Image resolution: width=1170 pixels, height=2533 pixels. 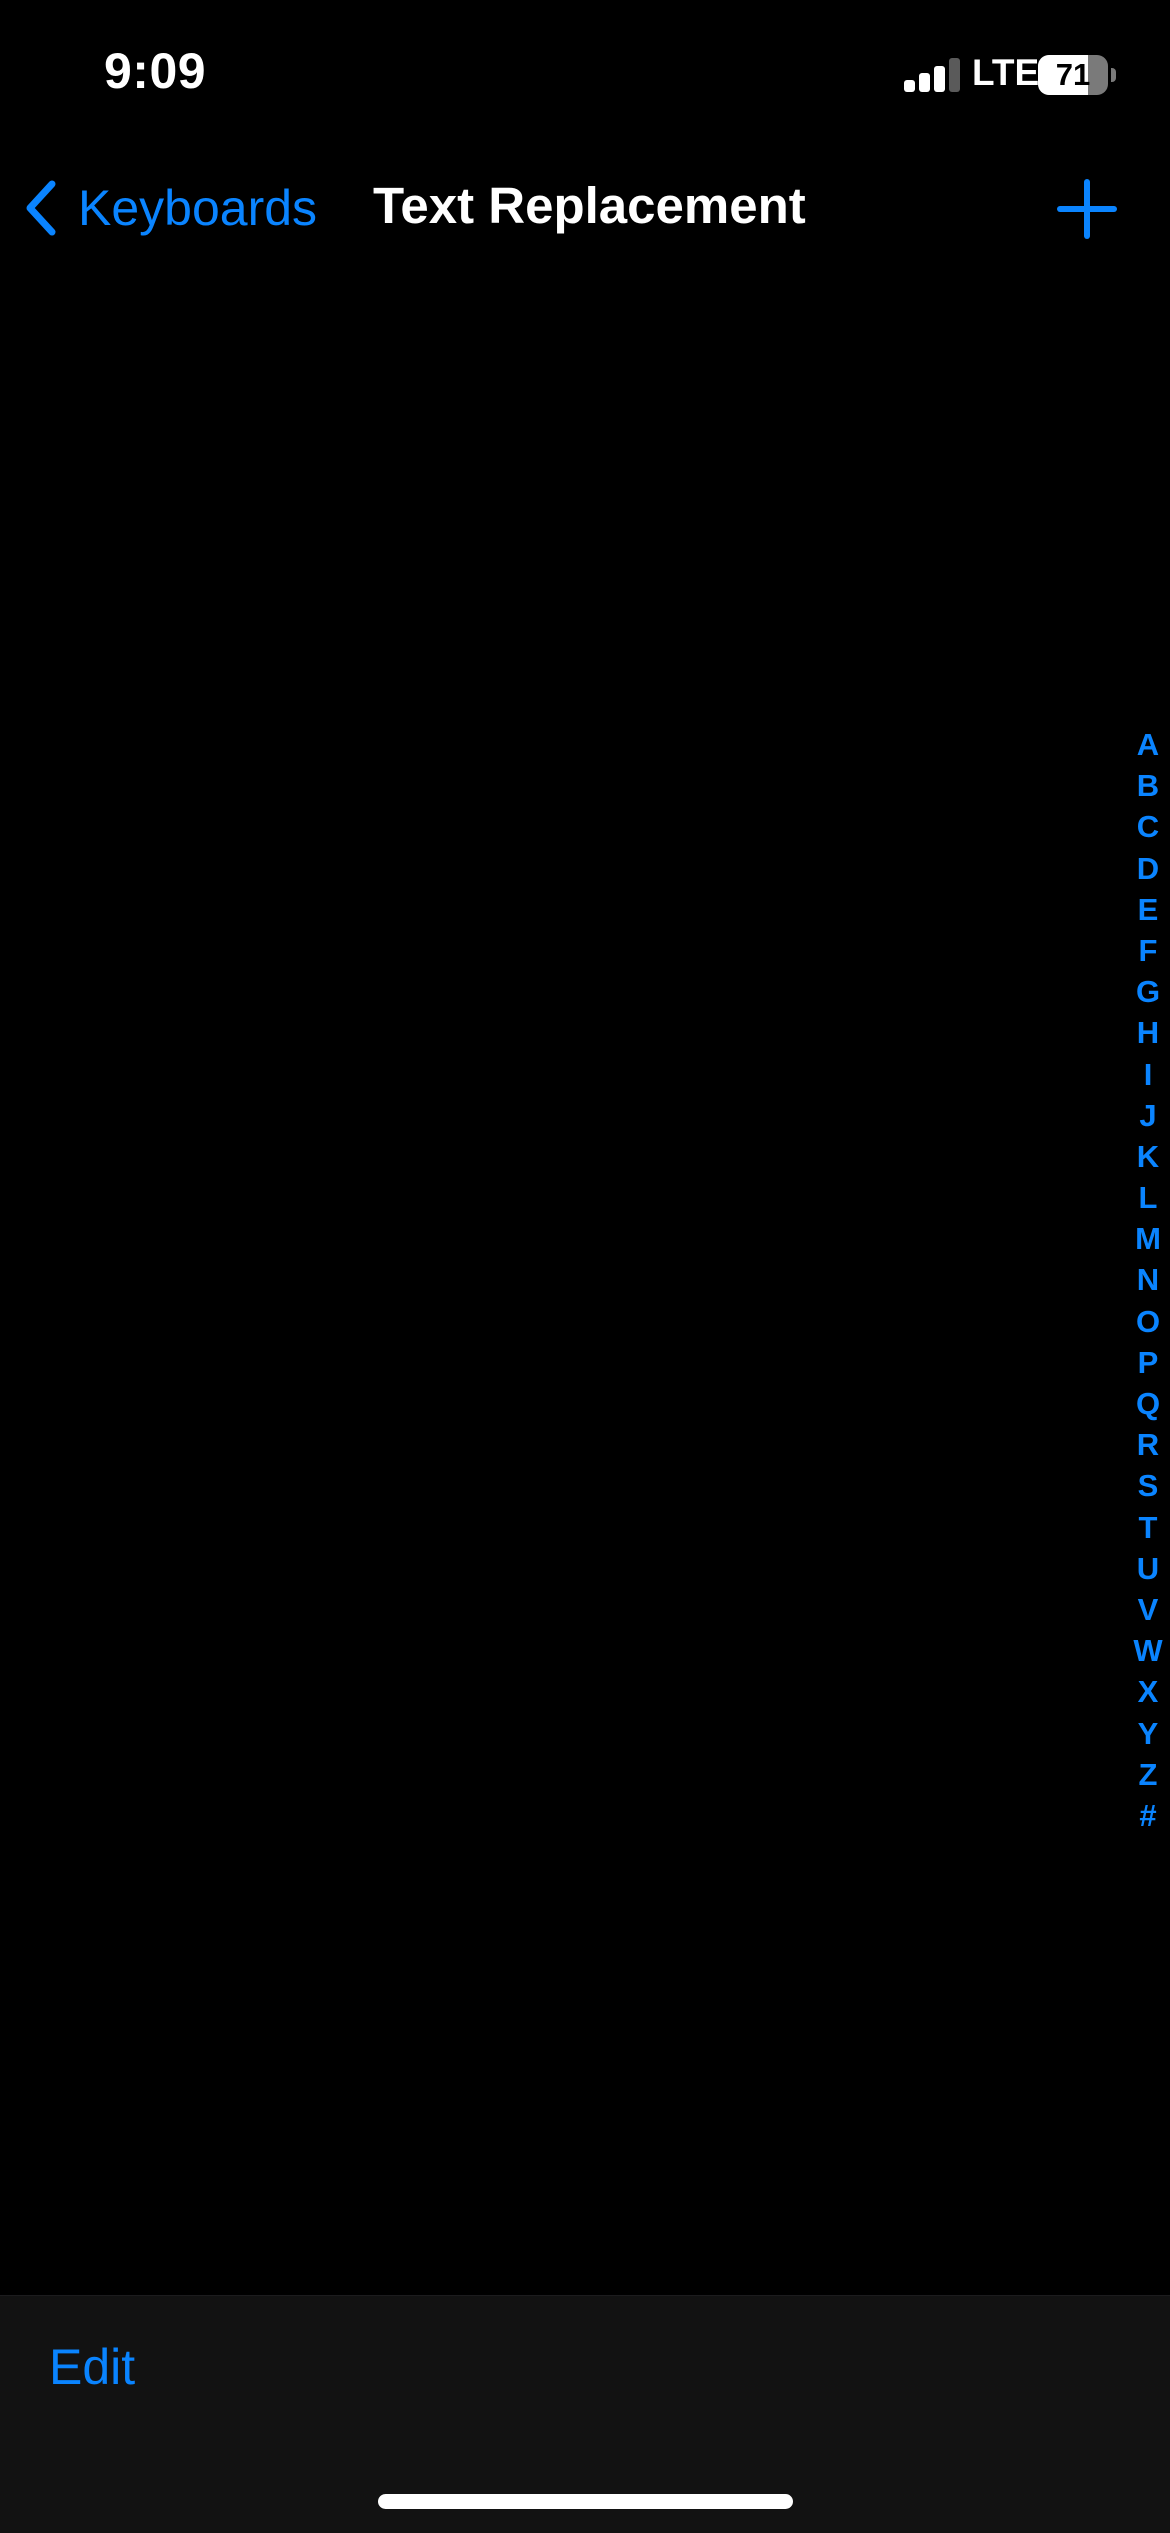 I want to click on section-index: A B C D E F G H I J K L M N O P Q R S T U V W X Y Z #, so click(x=1148, y=1280).